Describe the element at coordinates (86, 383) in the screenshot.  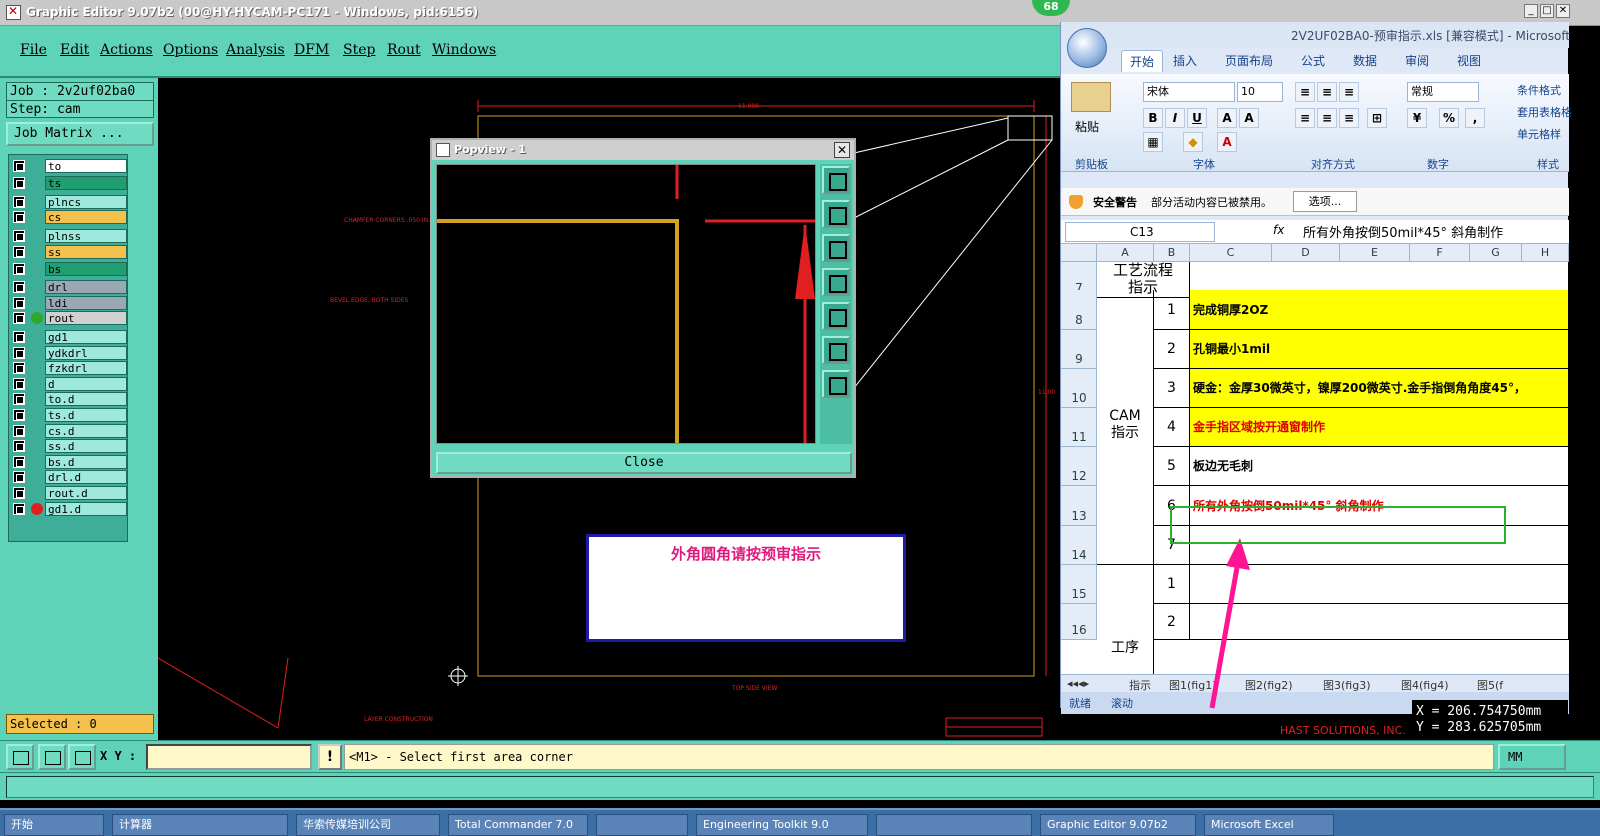
I see `layer-name: d` at that location.